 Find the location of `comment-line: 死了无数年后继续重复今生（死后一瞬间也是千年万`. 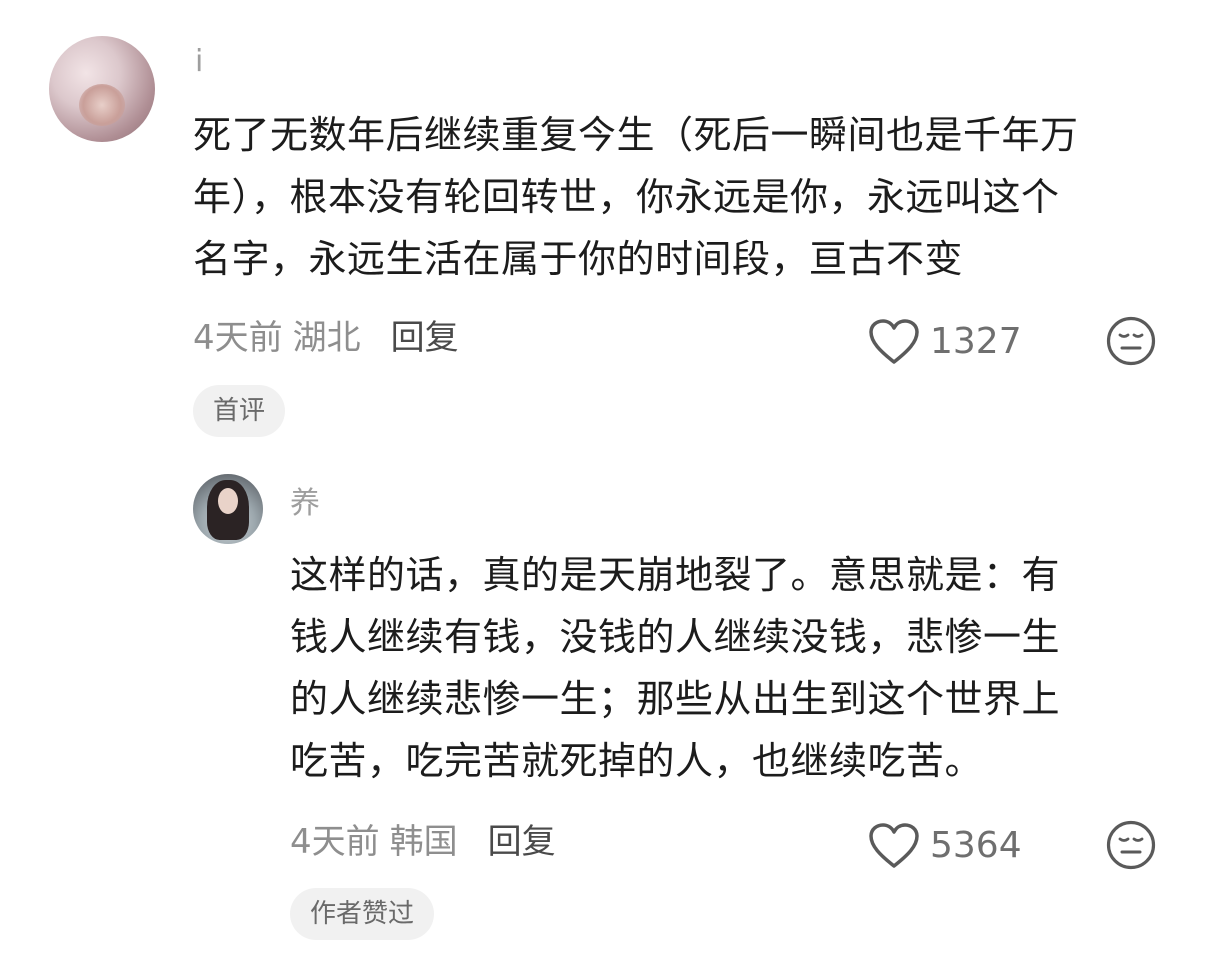

comment-line: 死了无数年后继续重复今生（死后一瞬间也是千年万 is located at coordinates (636, 135).